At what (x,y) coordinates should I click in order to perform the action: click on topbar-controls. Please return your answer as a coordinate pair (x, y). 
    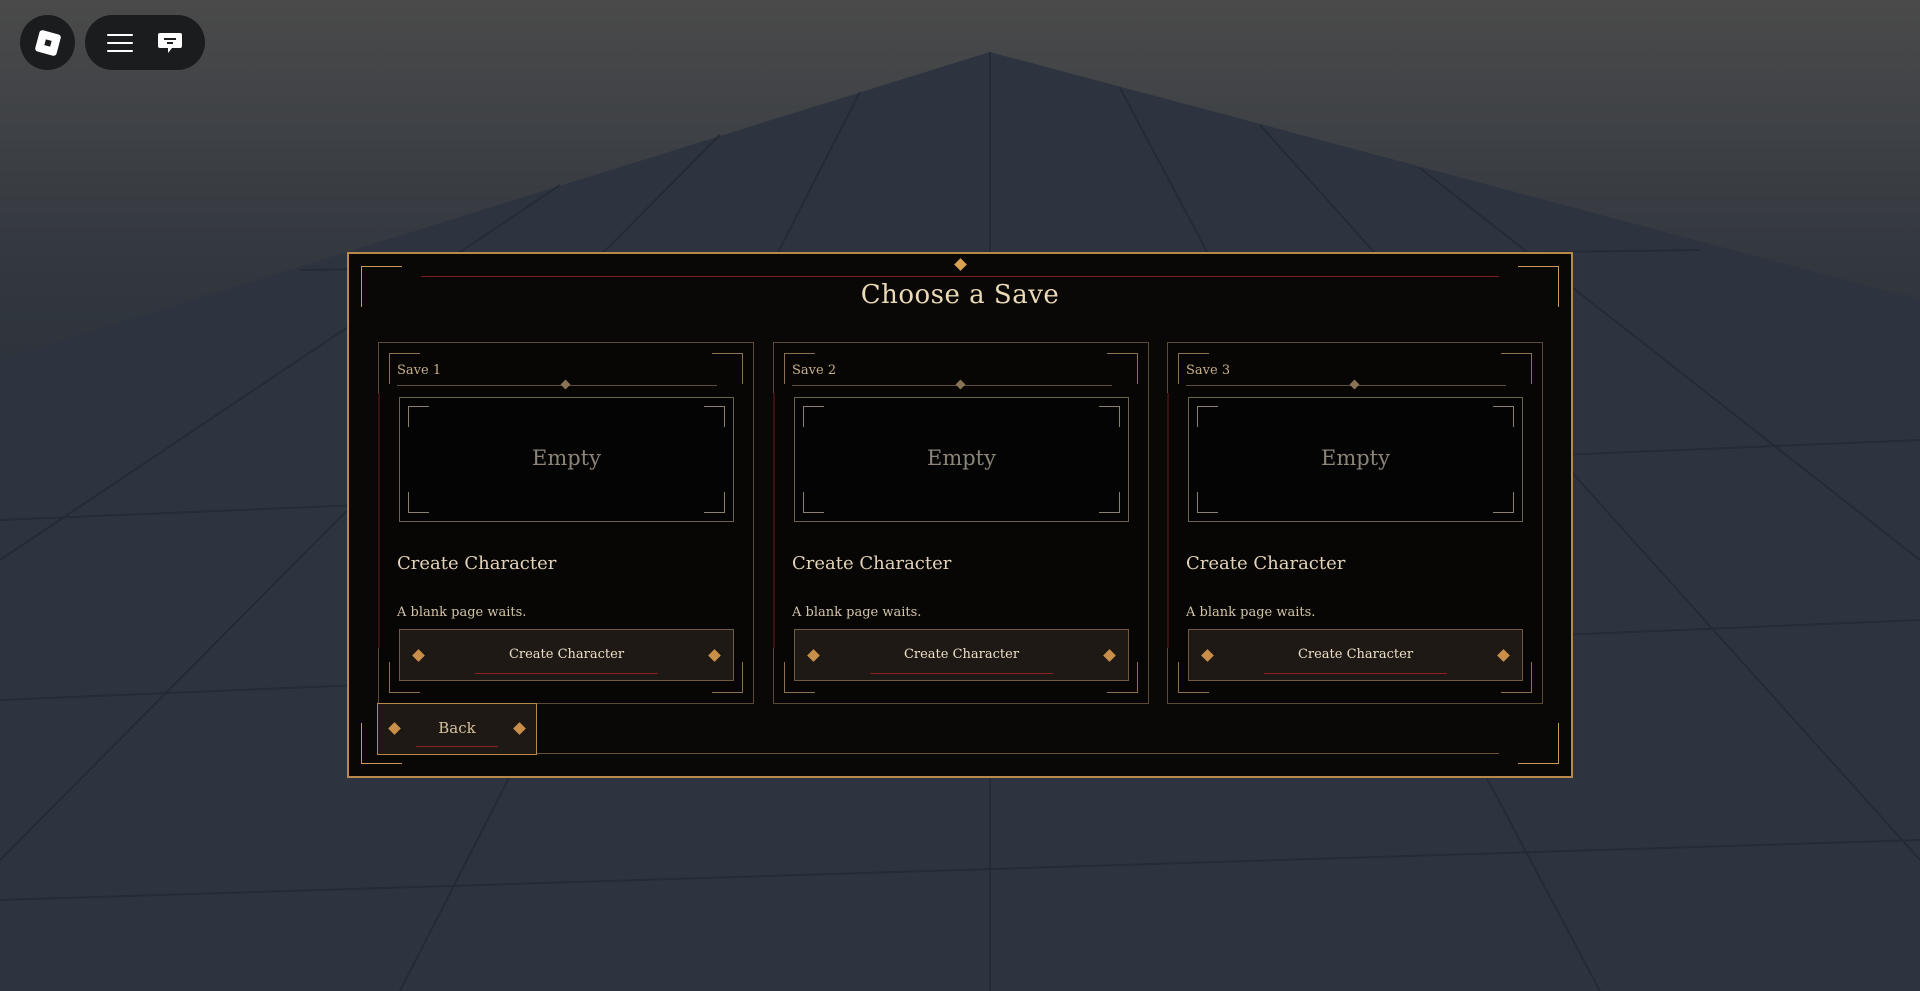
    Looking at the image, I should click on (145, 42).